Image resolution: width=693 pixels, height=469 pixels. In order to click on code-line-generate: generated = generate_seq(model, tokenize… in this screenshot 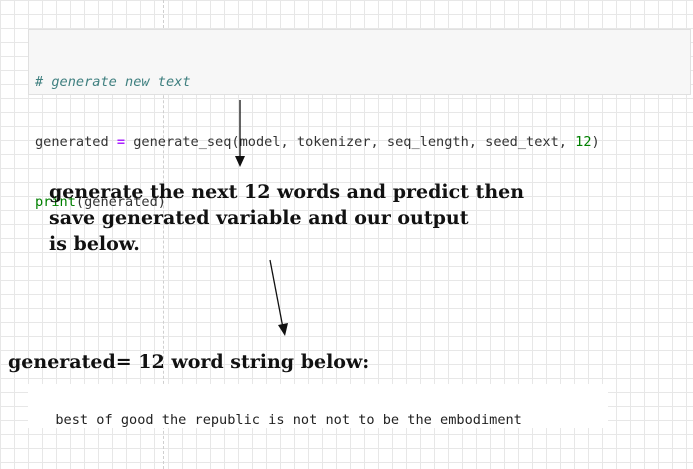, I will do `click(317, 142)`.